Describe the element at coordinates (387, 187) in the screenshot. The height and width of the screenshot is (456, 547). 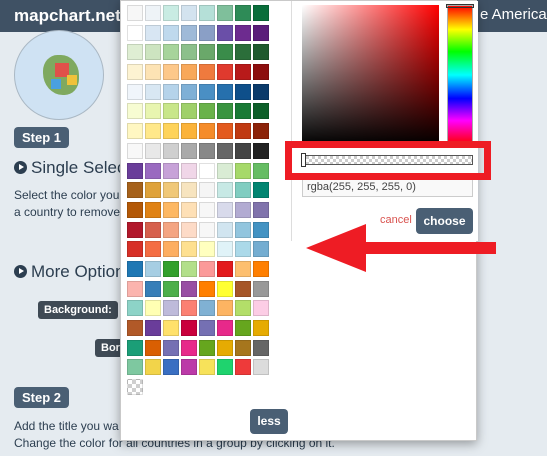
I see `rgba-input: rgba(255, 255, 255, 0)` at that location.